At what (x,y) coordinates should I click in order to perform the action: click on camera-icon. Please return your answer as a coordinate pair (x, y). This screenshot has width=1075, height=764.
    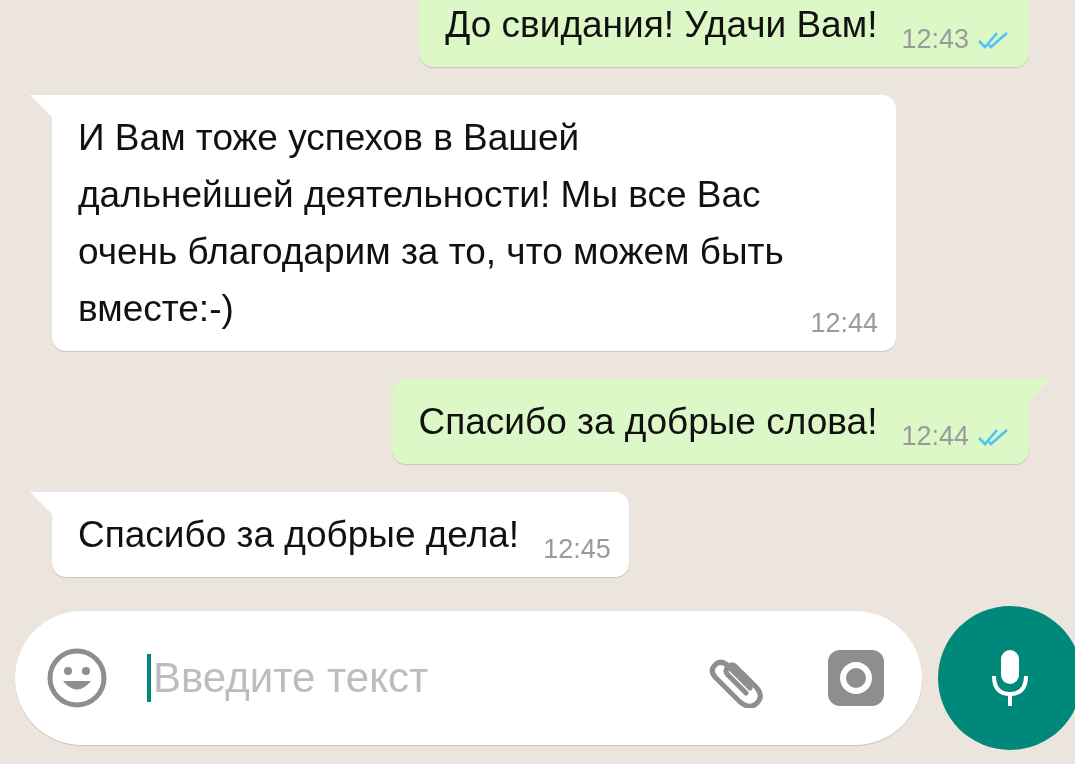
    Looking at the image, I should click on (856, 678).